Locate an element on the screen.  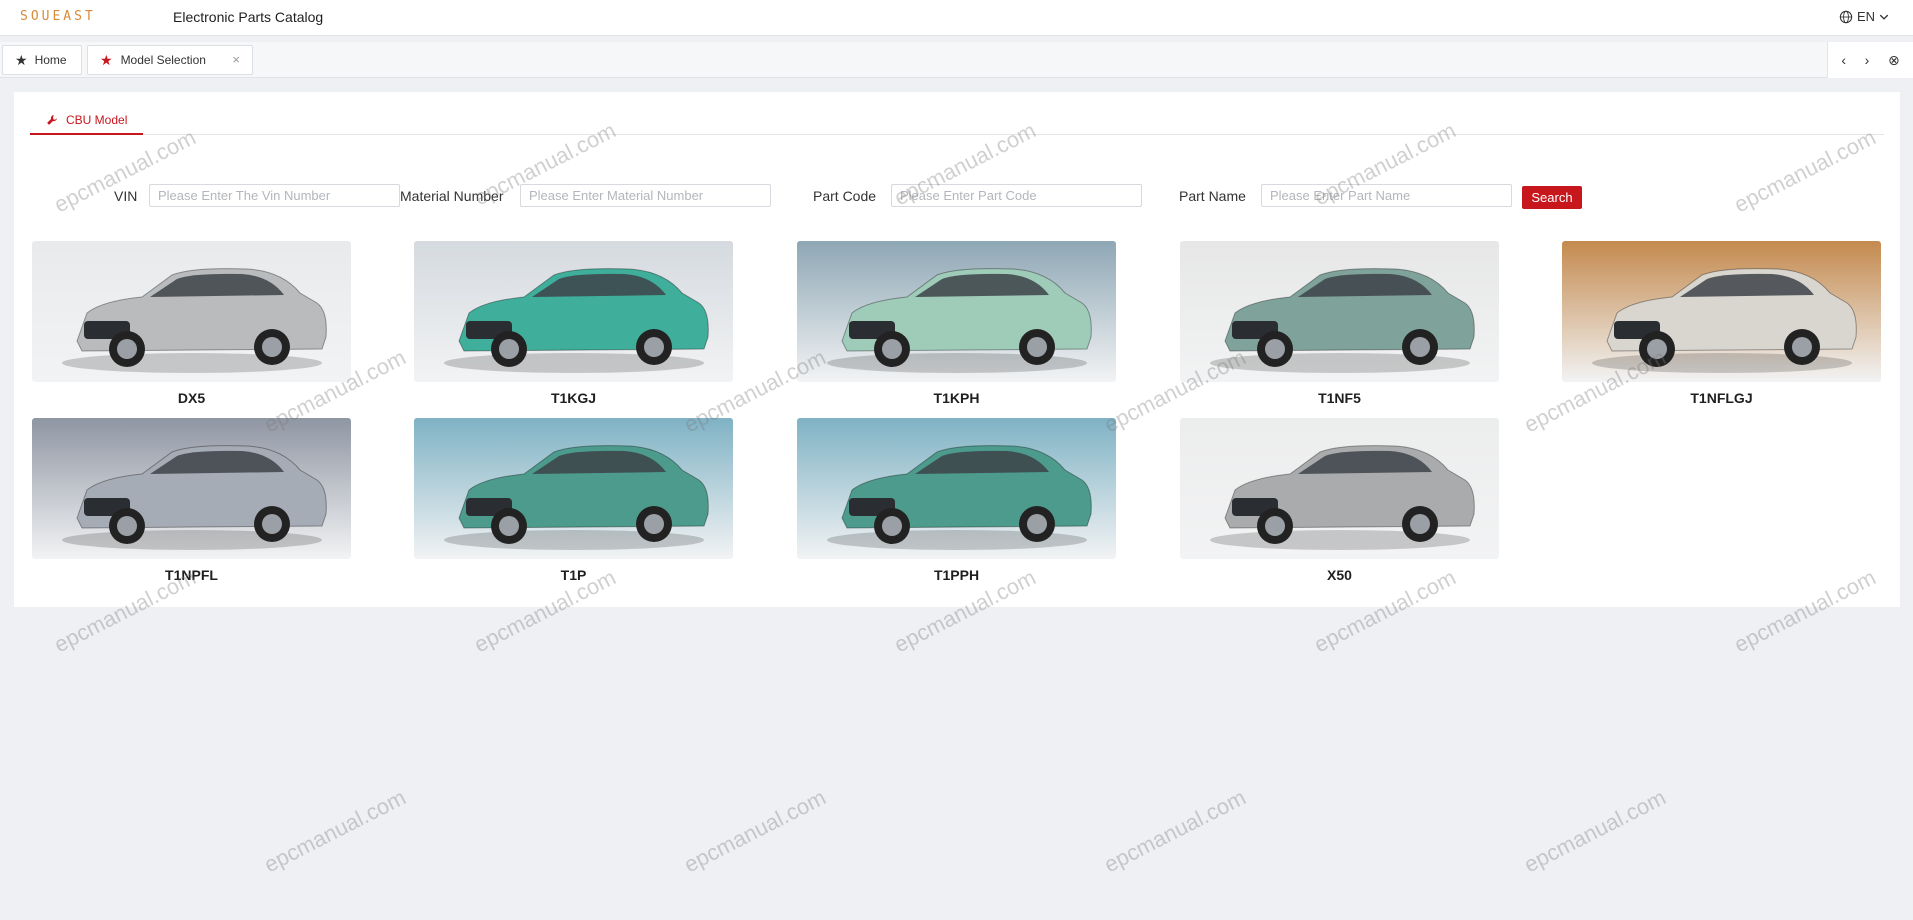
model-card: X50 is located at coordinates (1339, 500).